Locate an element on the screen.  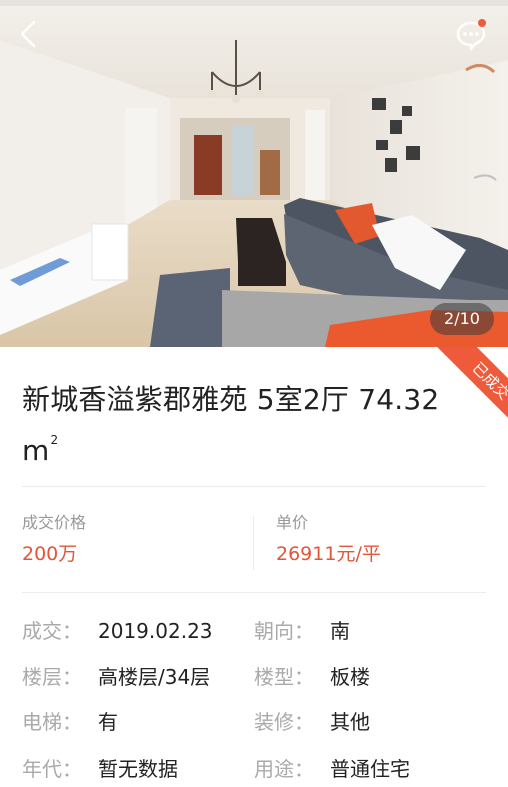
detail-key: 楼层： is located at coordinates (52, 677).